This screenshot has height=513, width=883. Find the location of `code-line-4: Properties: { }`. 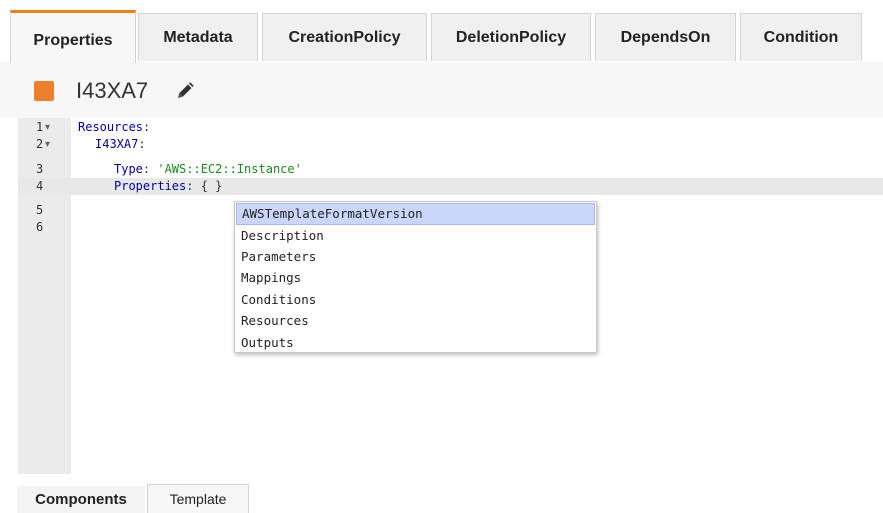

code-line-4: Properties: { } is located at coordinates (168, 186).